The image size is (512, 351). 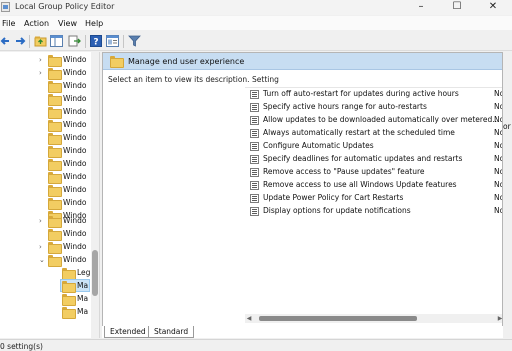 What do you see at coordinates (84, 272) in the screenshot?
I see `tree-item-label: Leg` at bounding box center [84, 272].